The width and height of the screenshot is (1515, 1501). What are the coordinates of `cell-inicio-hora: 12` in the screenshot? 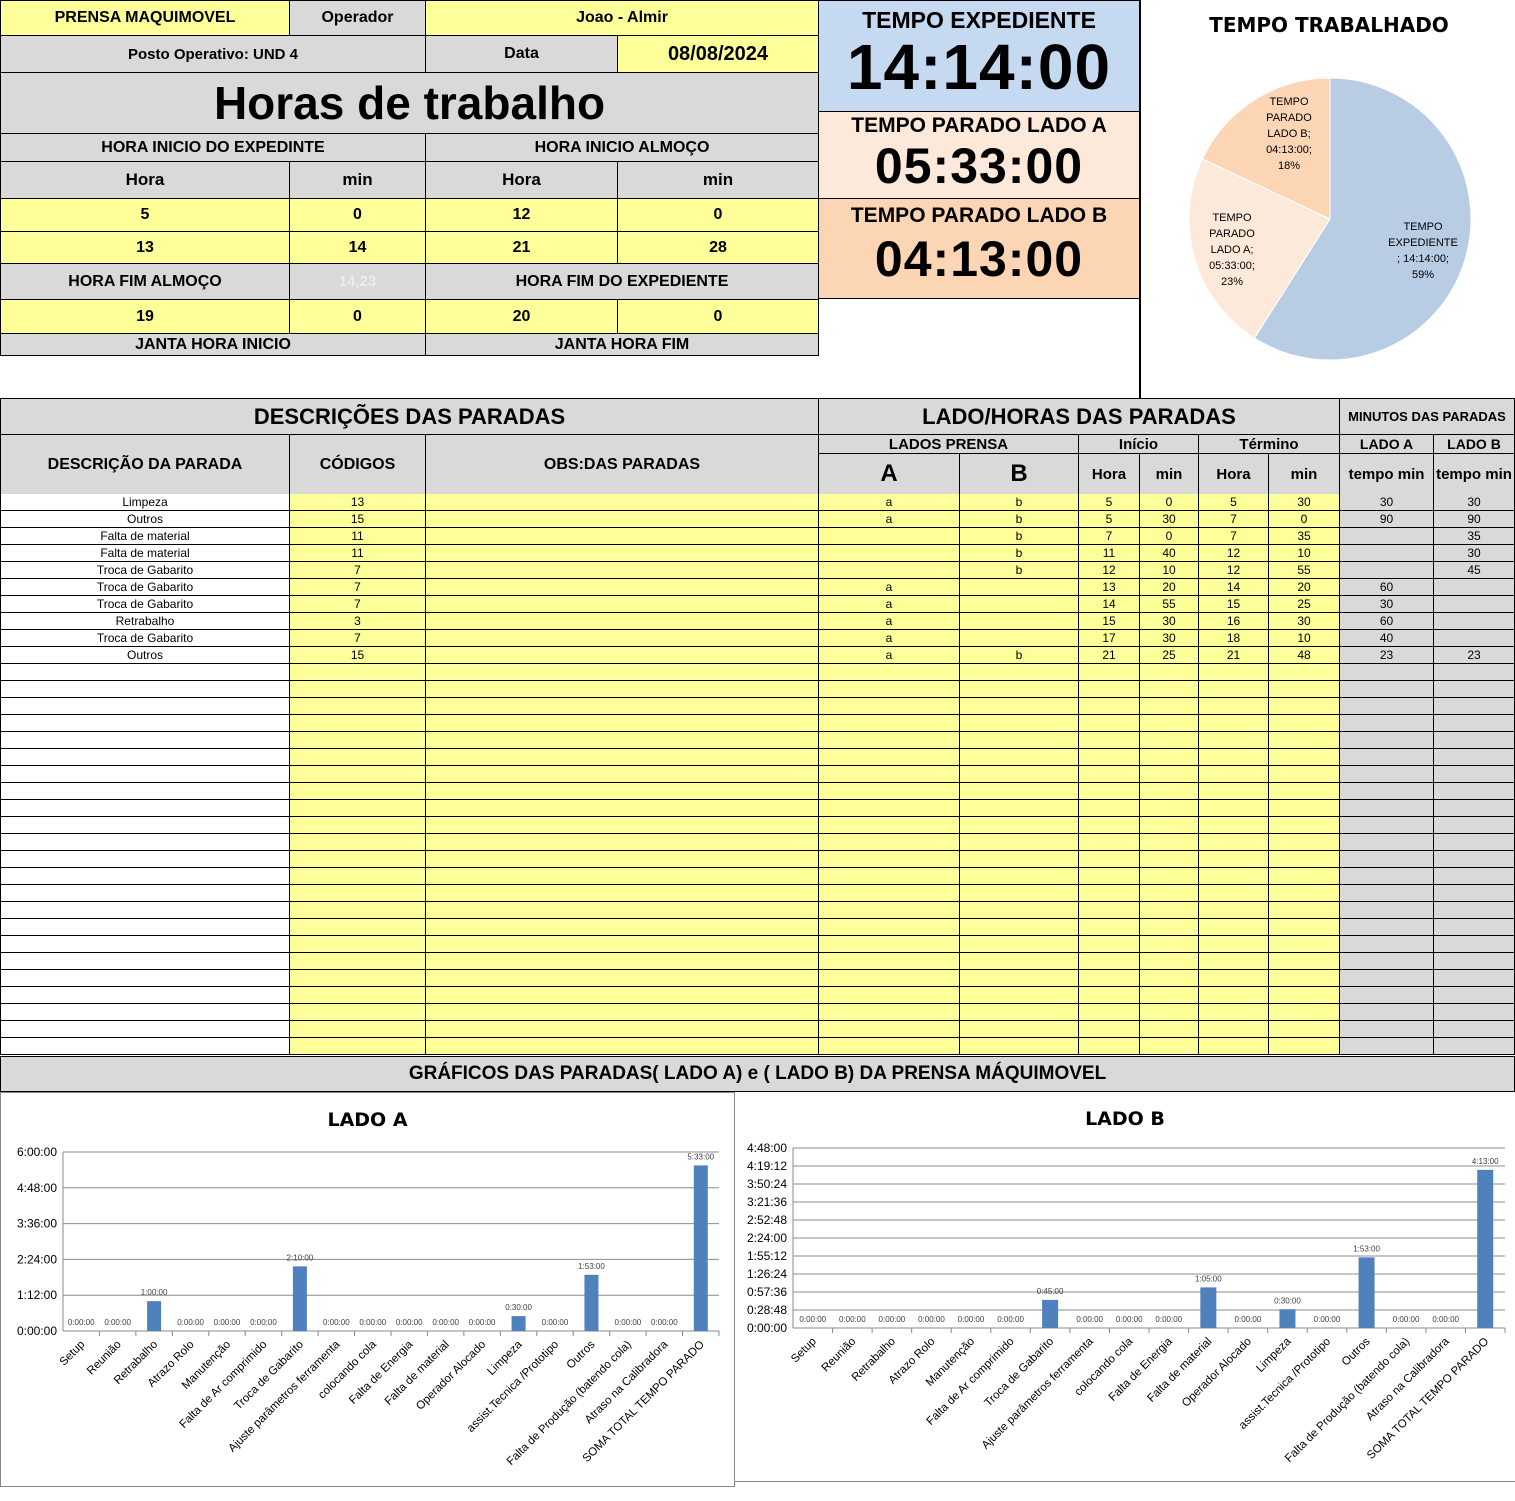 It's located at (1109, 570).